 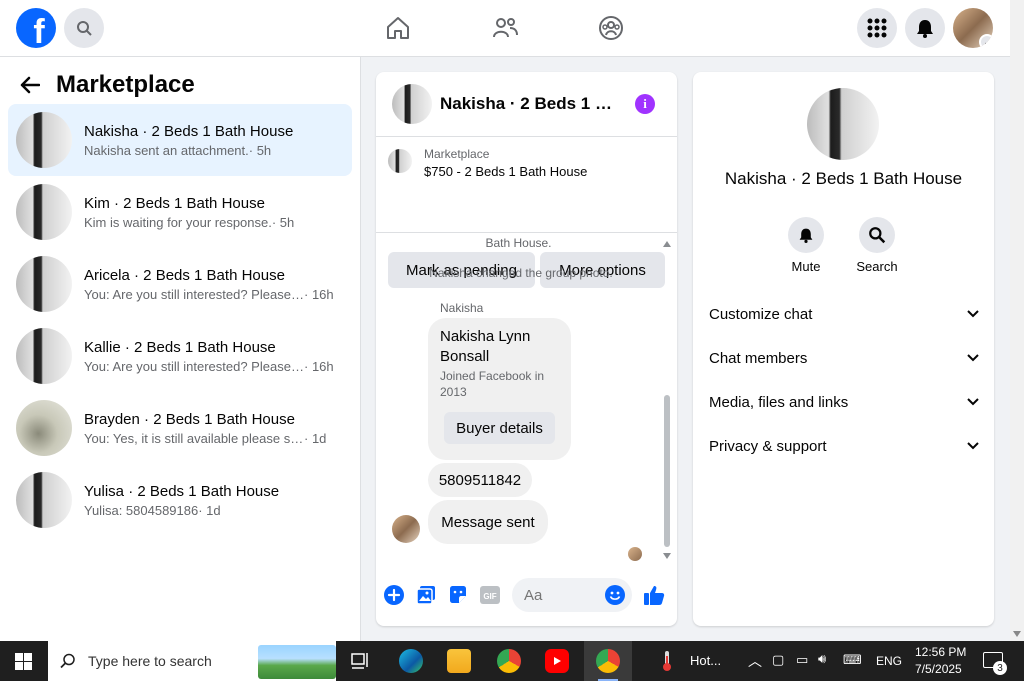 I want to click on edge-browser-icon, so click(x=411, y=661).